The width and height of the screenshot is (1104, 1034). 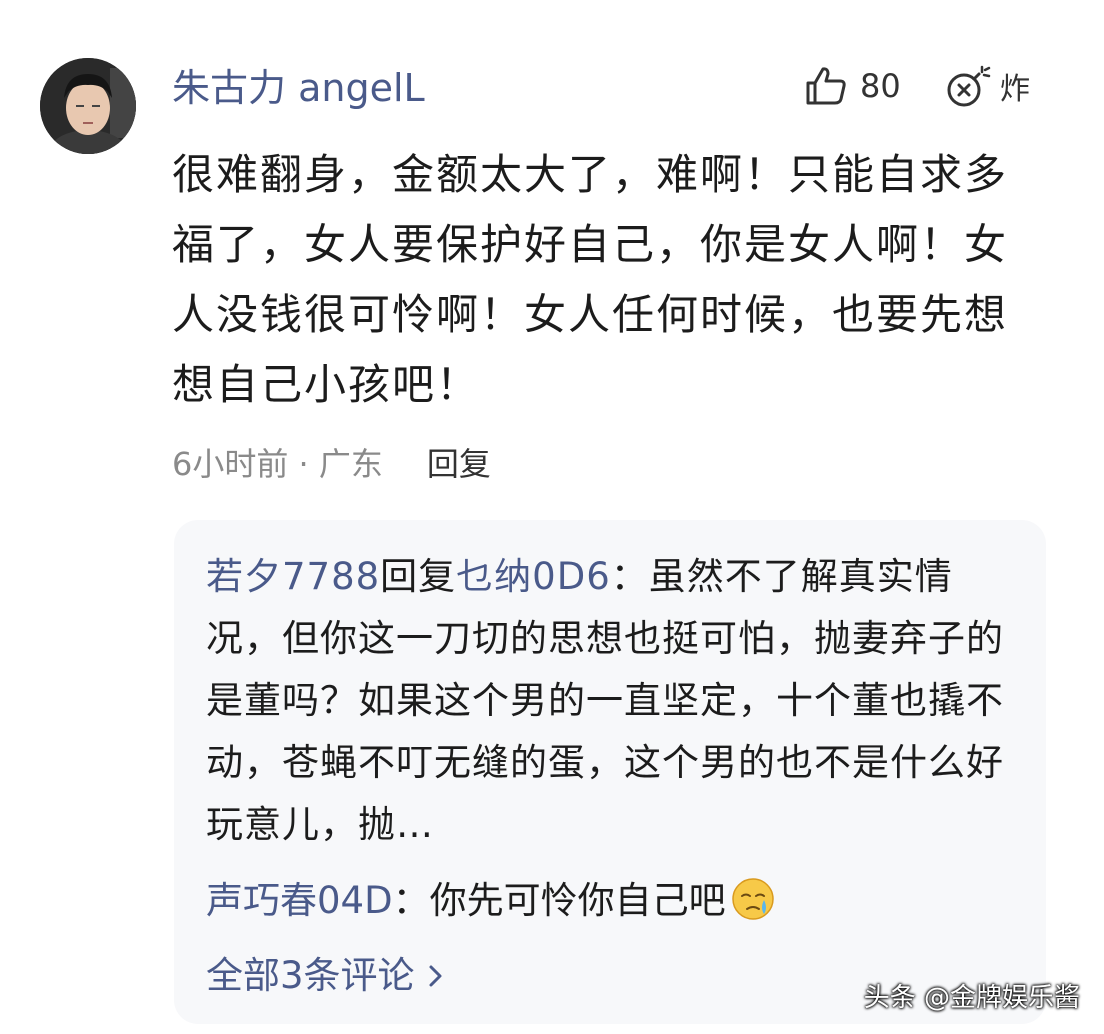 I want to click on reply-word: 回复, so click(x=418, y=576).